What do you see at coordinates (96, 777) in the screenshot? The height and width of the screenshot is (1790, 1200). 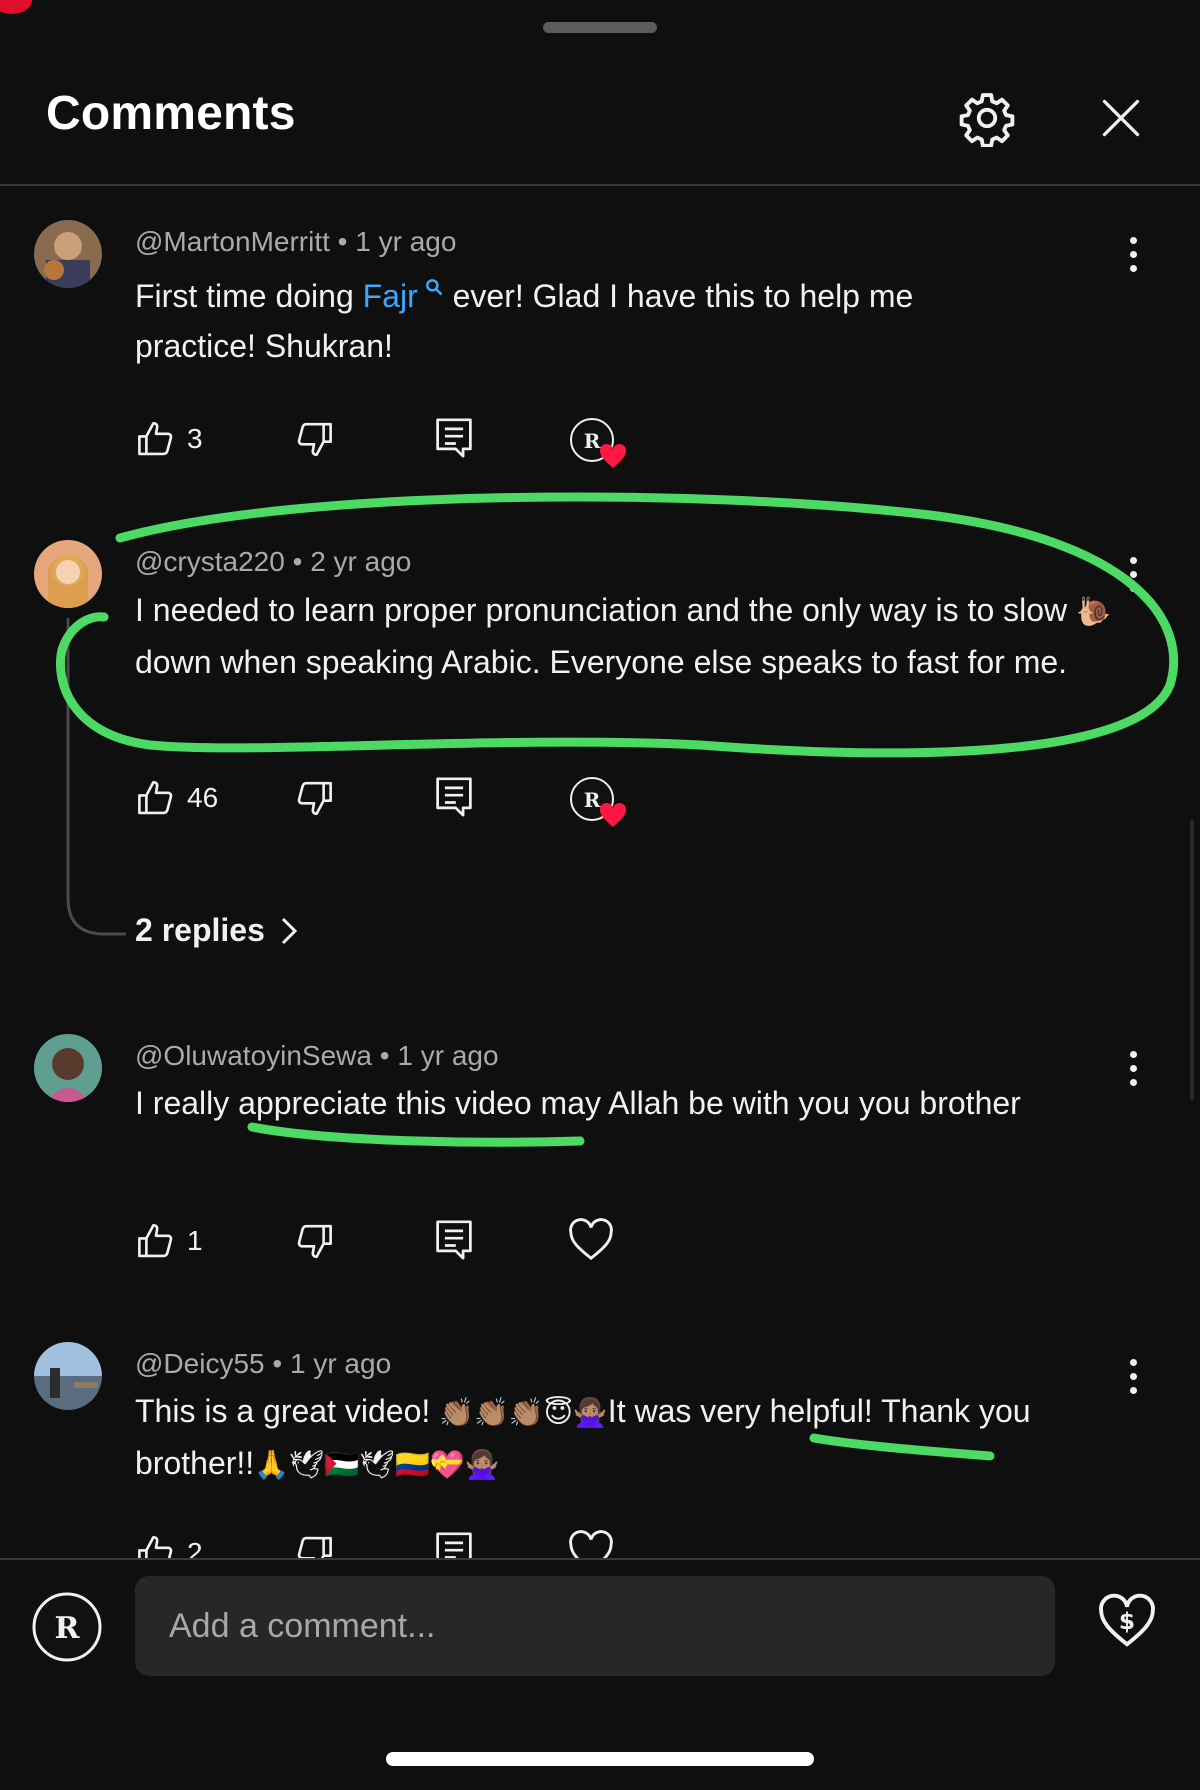 I see `thread-connector` at bounding box center [96, 777].